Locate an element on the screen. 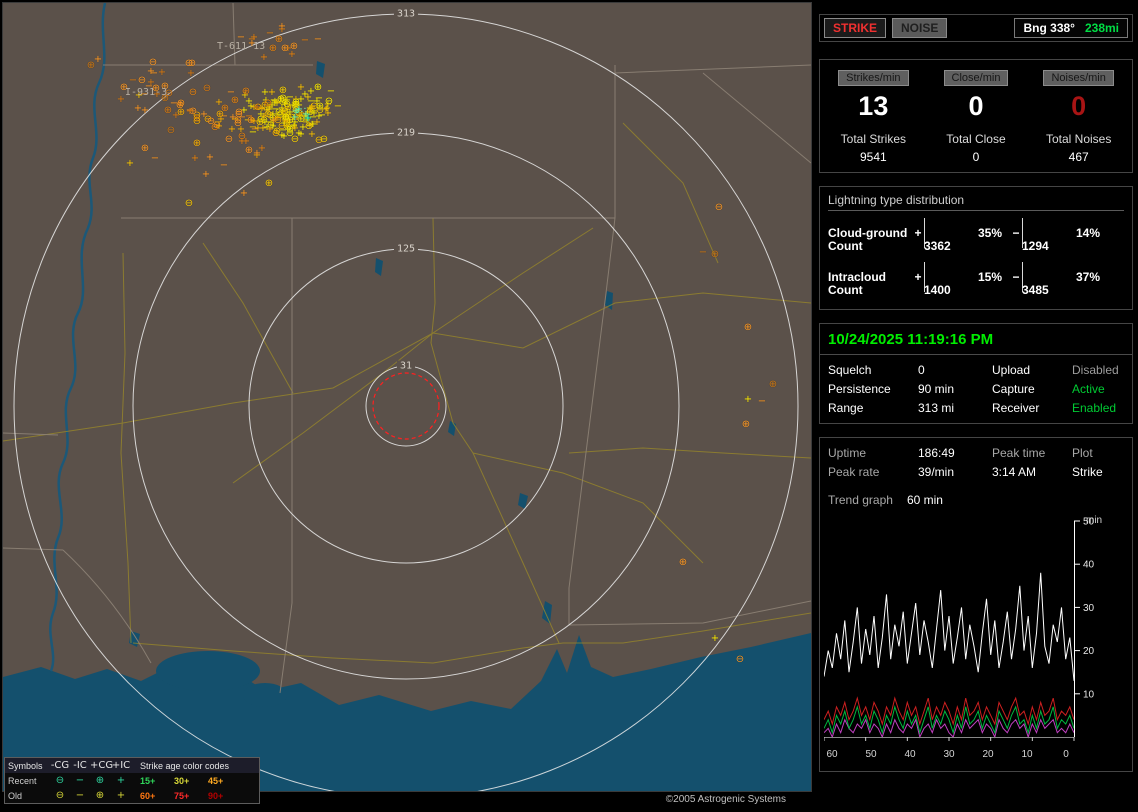 The image size is (1138, 812). capture-label: Capture is located at coordinates (1013, 389).